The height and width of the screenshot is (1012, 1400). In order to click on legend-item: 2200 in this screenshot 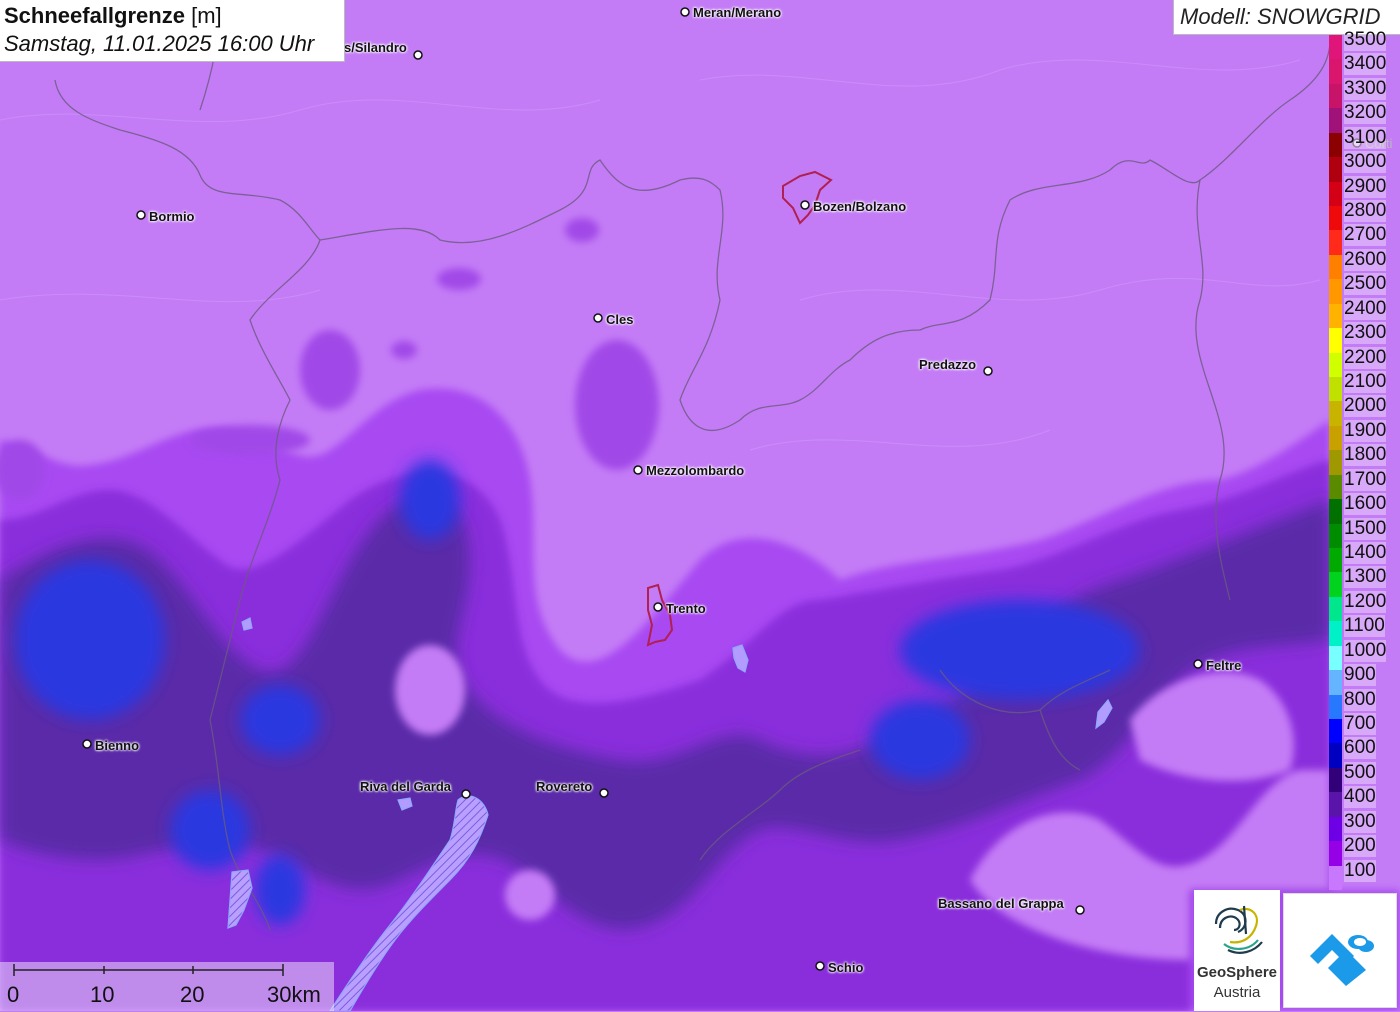, I will do `click(1364, 361)`.